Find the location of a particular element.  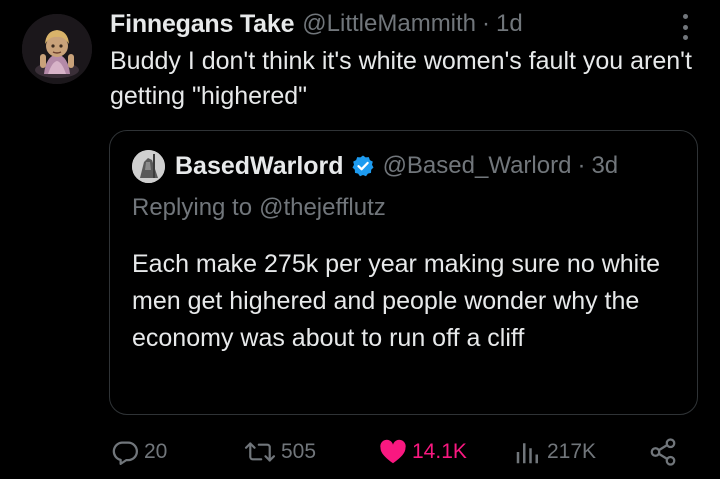

replying-to: Replying to @thejefflutz is located at coordinates (259, 208).